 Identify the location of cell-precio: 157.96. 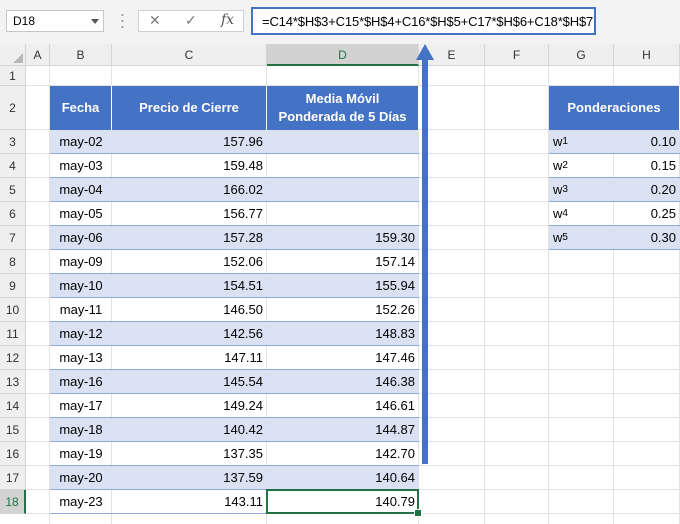
(189, 142).